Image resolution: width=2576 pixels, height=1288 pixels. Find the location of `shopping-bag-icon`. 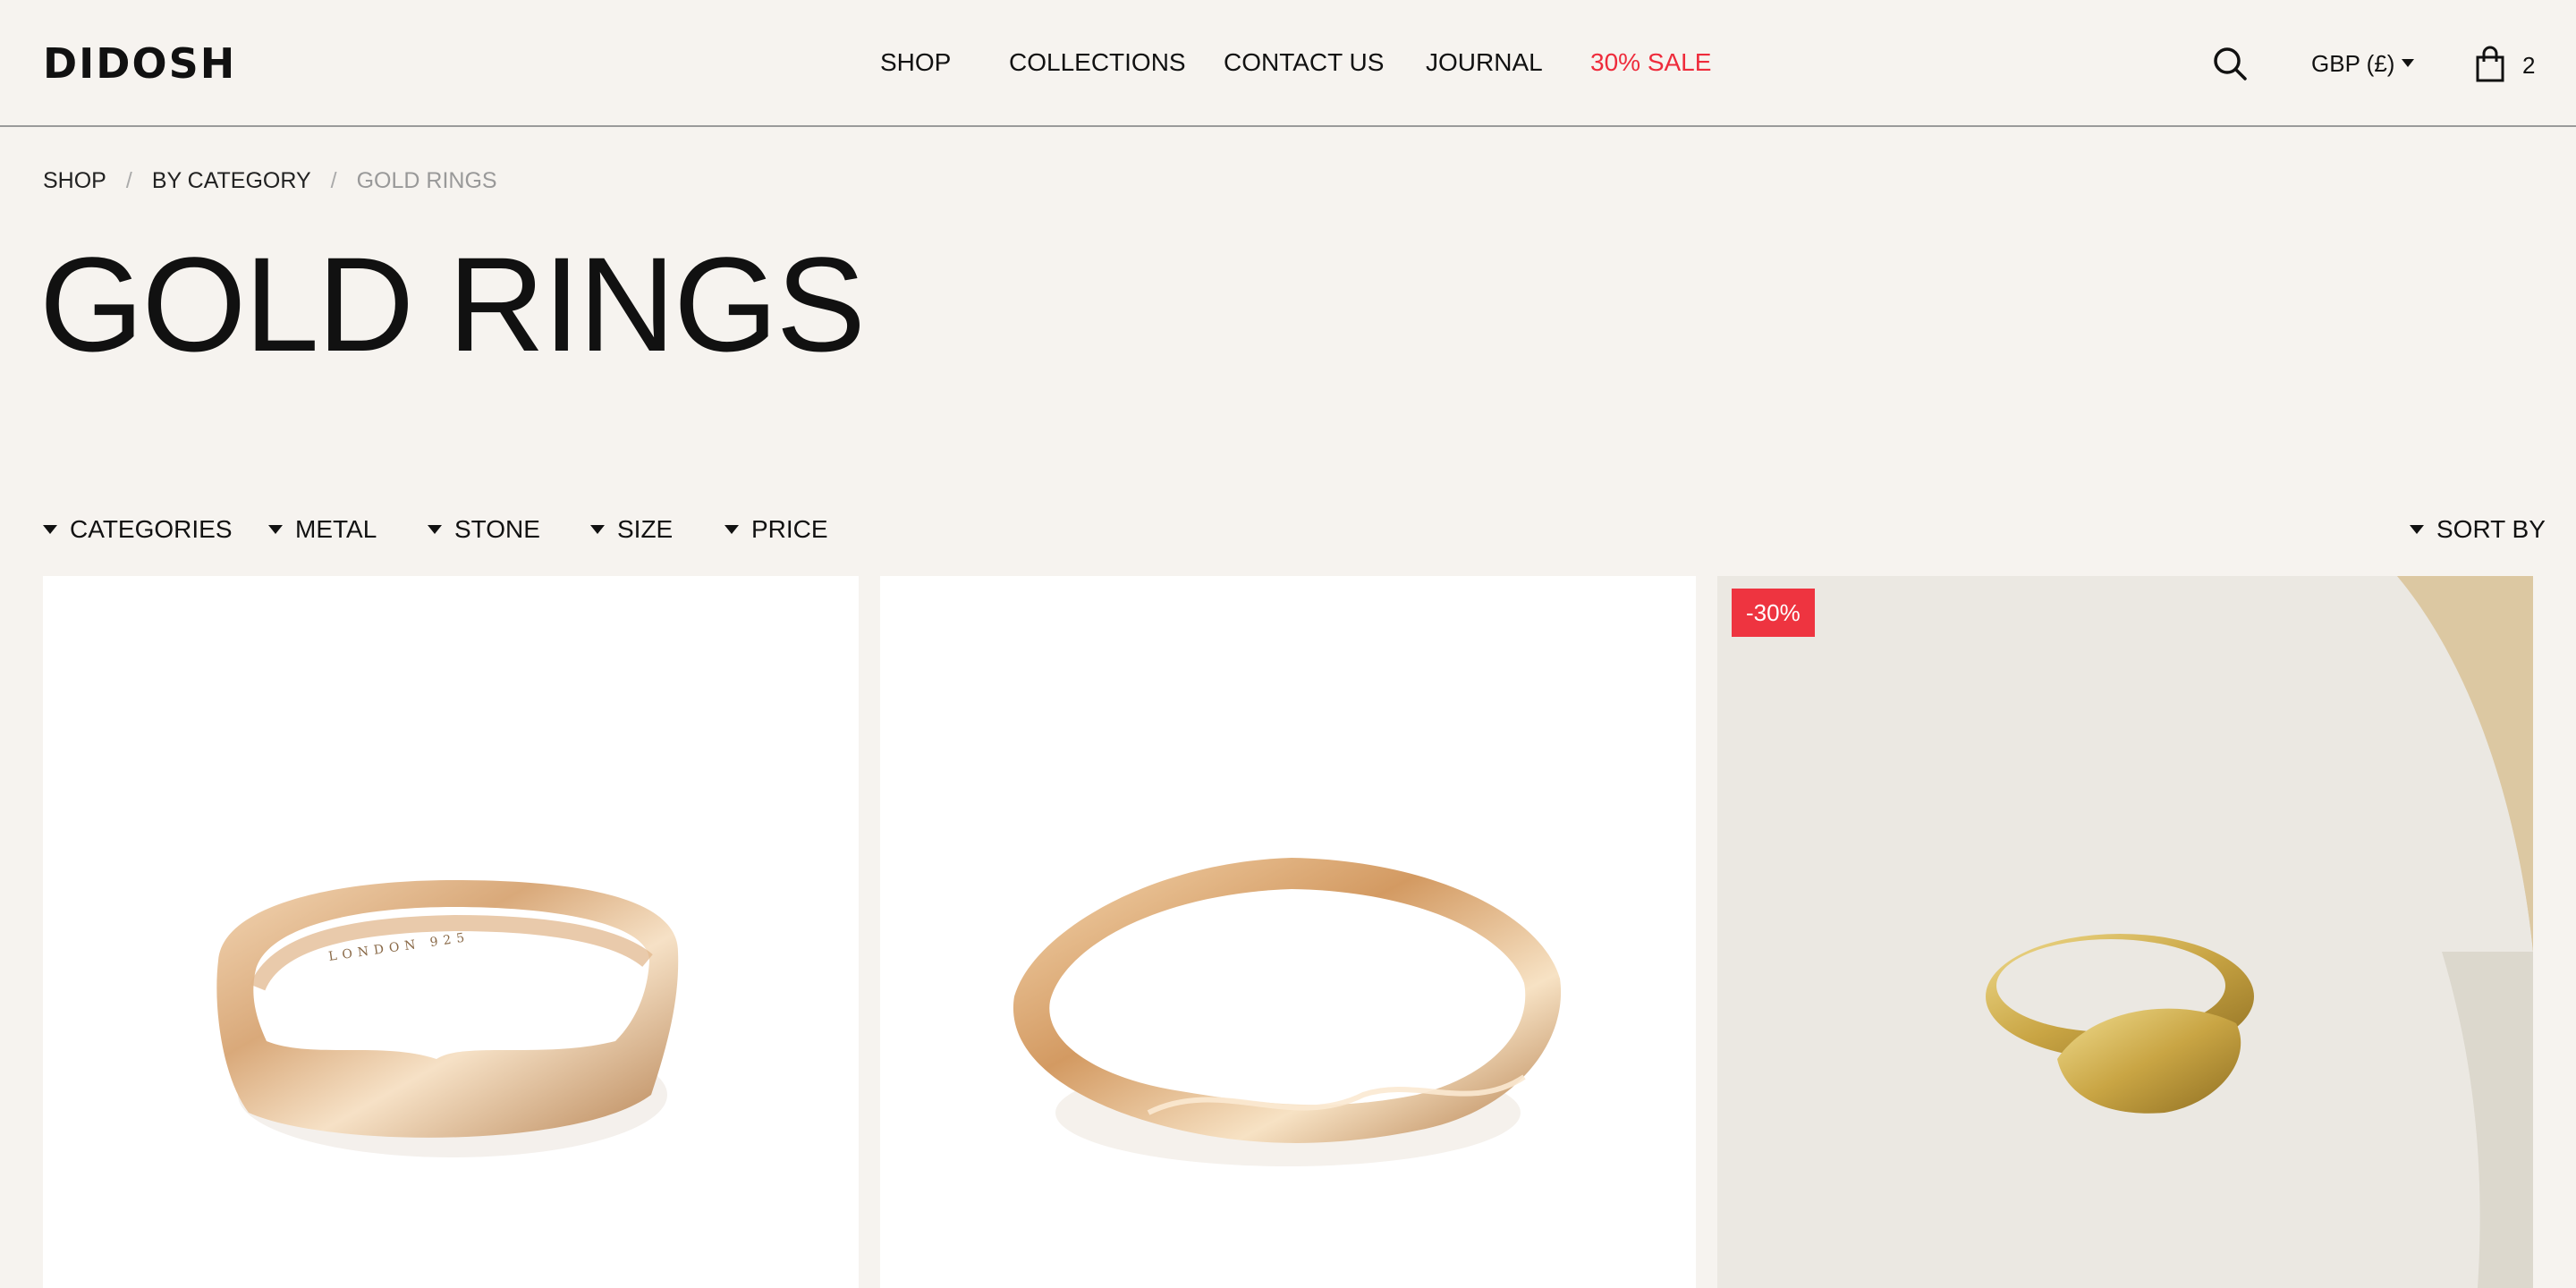

shopping-bag-icon is located at coordinates (2490, 64).